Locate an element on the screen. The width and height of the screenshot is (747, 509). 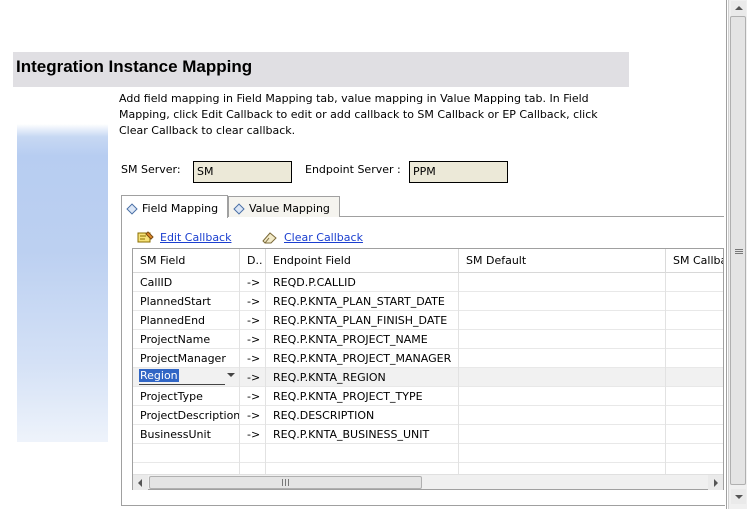
cell-sm-field: ProjectManager is located at coordinates (186, 358).